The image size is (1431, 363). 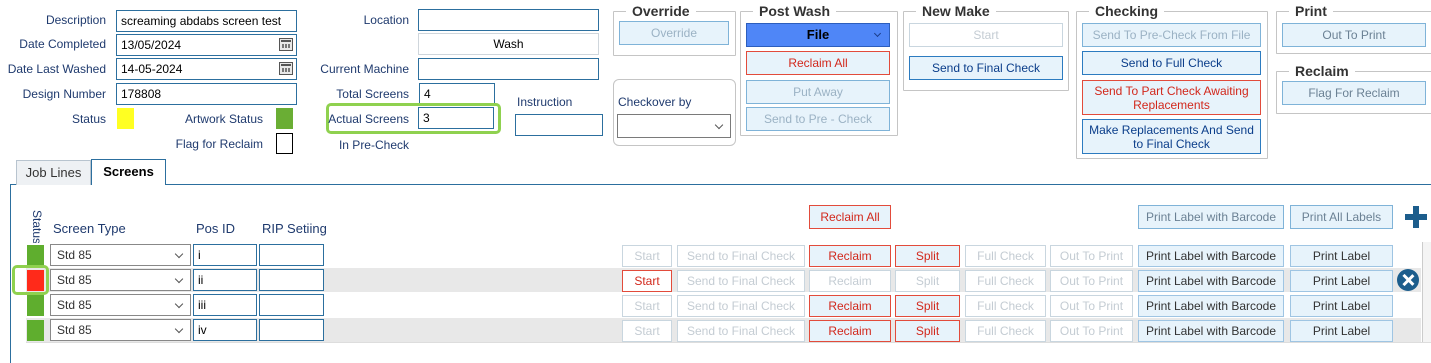 I want to click on artwork-status-label: Artwork Status, so click(x=223, y=119).